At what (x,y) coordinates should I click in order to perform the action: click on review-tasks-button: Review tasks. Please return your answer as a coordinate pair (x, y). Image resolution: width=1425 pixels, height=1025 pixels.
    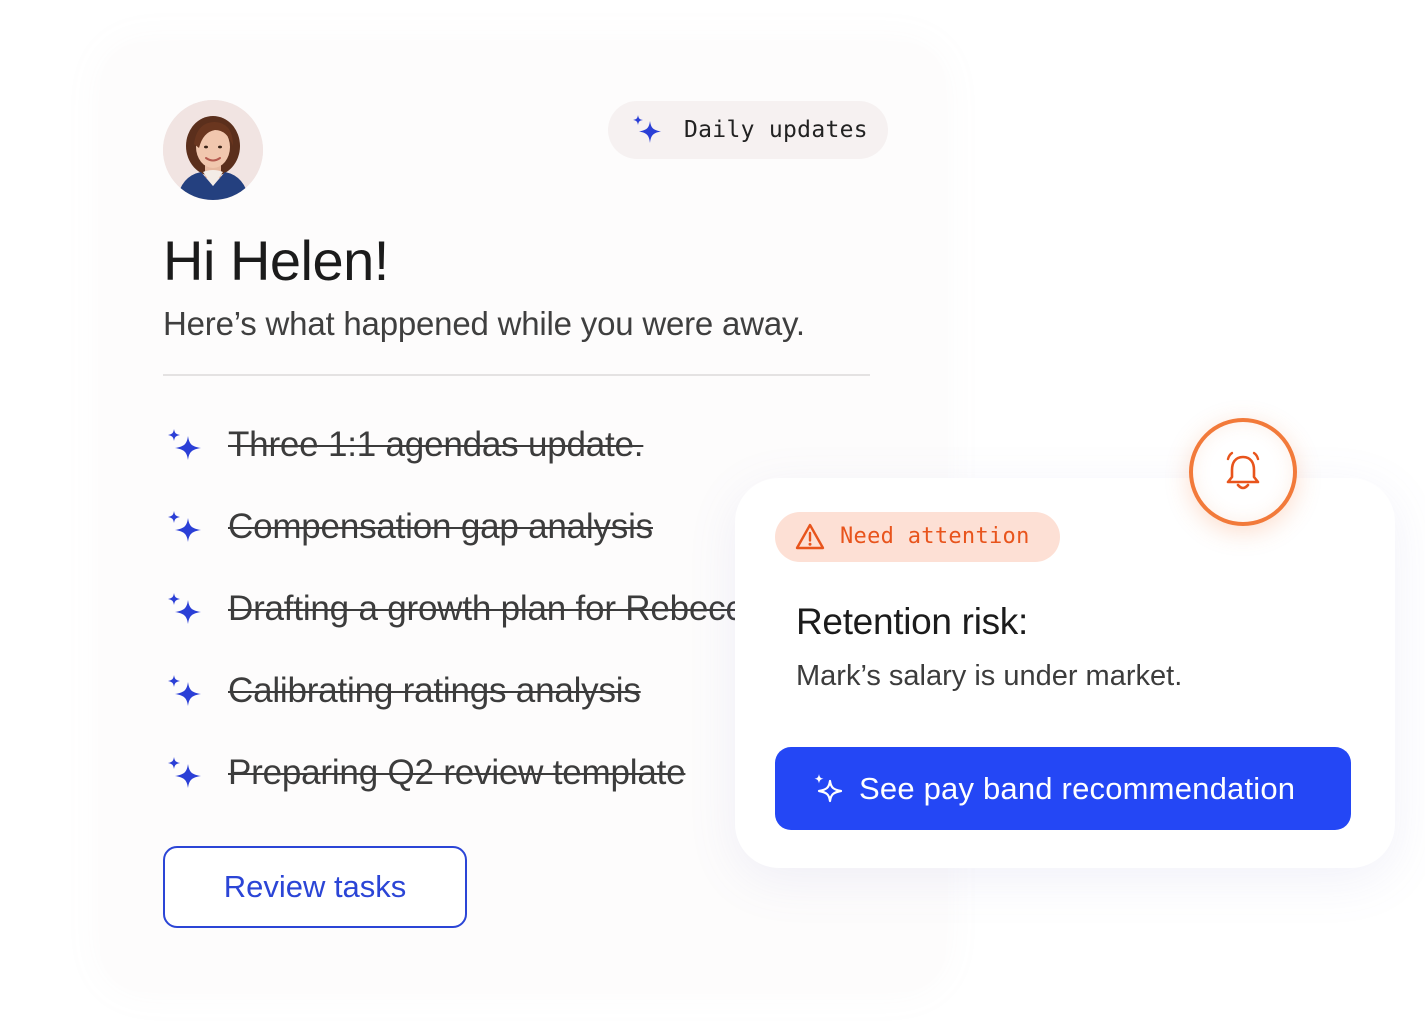
    Looking at the image, I should click on (315, 887).